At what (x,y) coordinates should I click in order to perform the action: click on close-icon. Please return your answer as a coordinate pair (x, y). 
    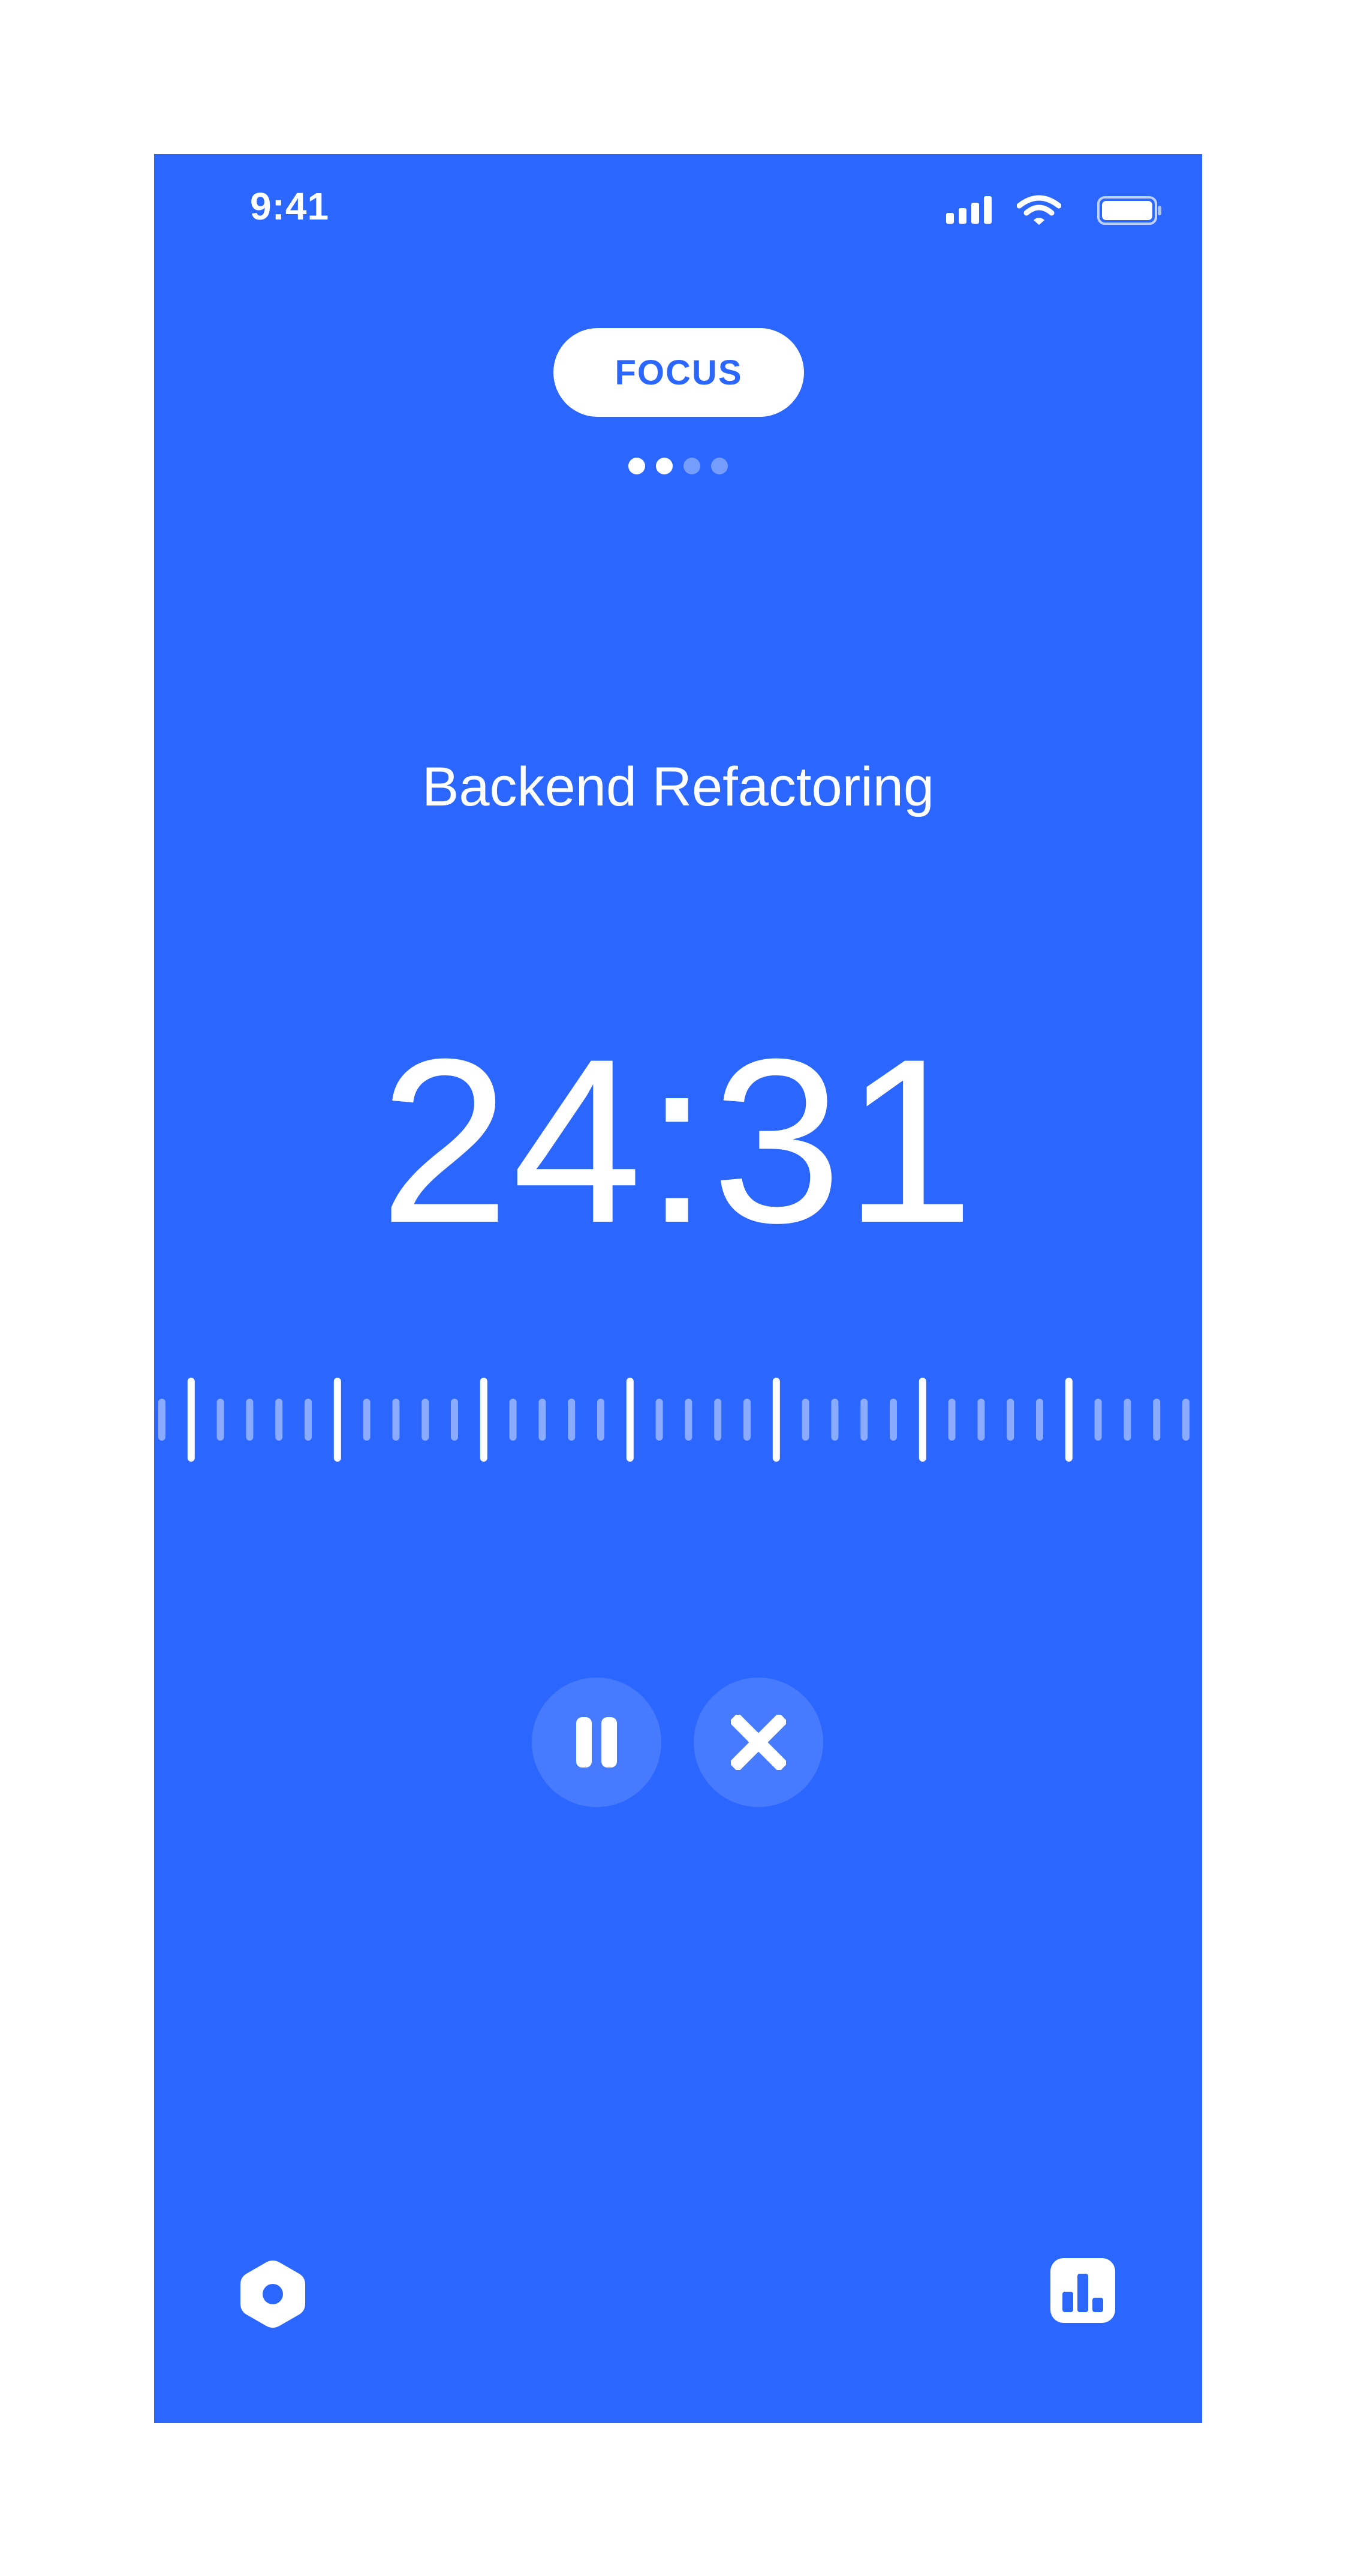
    Looking at the image, I should click on (758, 1743).